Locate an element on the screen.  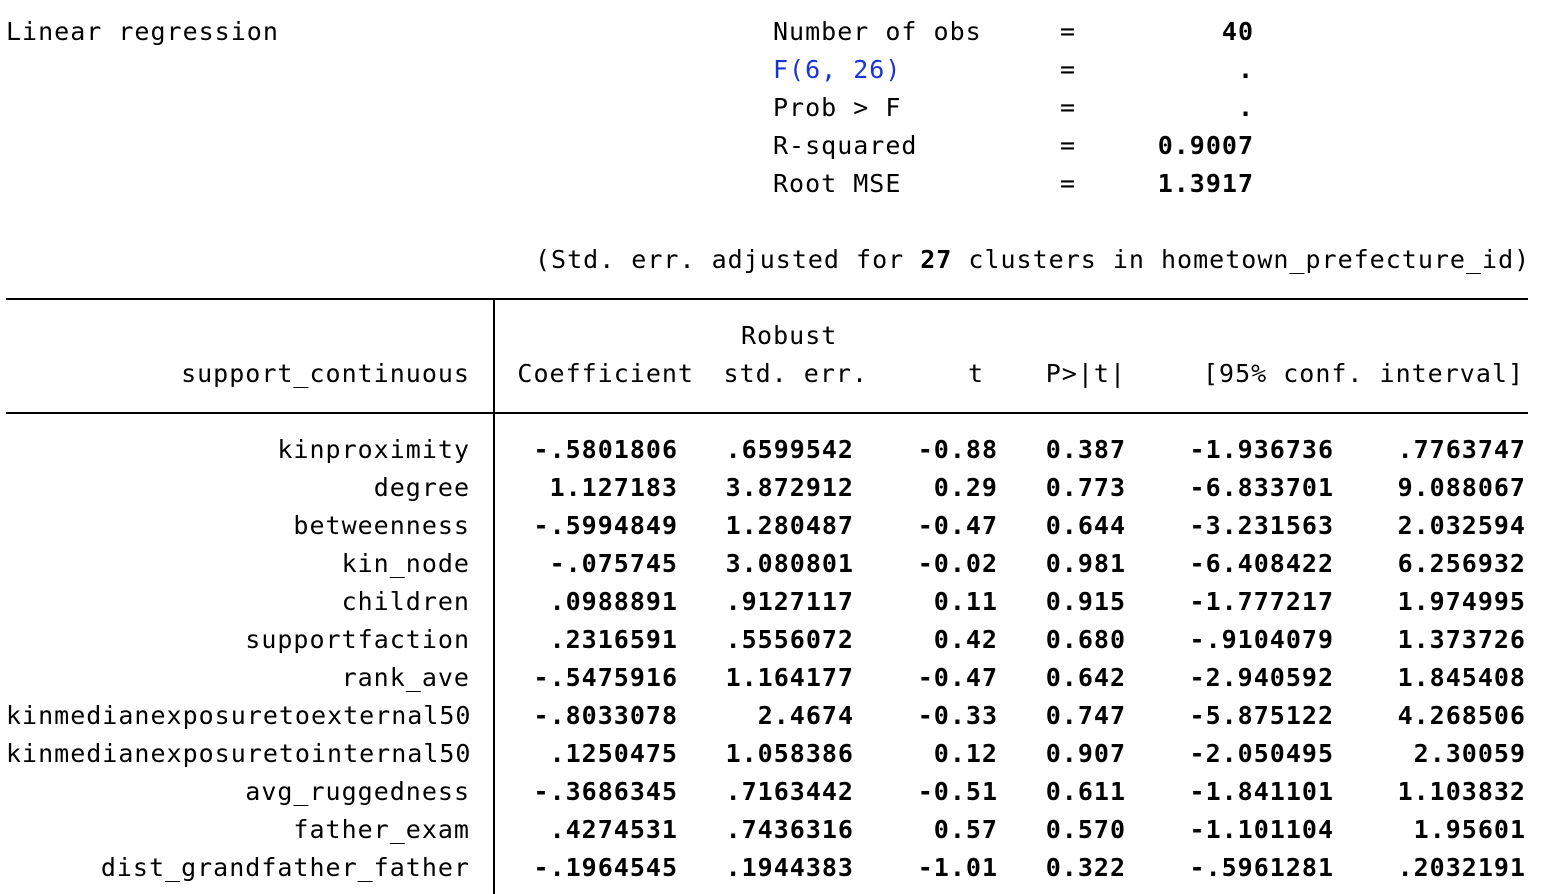
header-robust: Robust is located at coordinates (789, 335).